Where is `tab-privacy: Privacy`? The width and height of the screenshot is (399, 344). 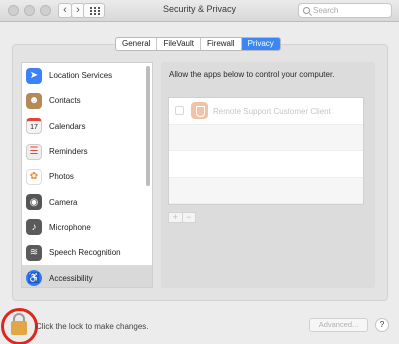 tab-privacy: Privacy is located at coordinates (260, 44).